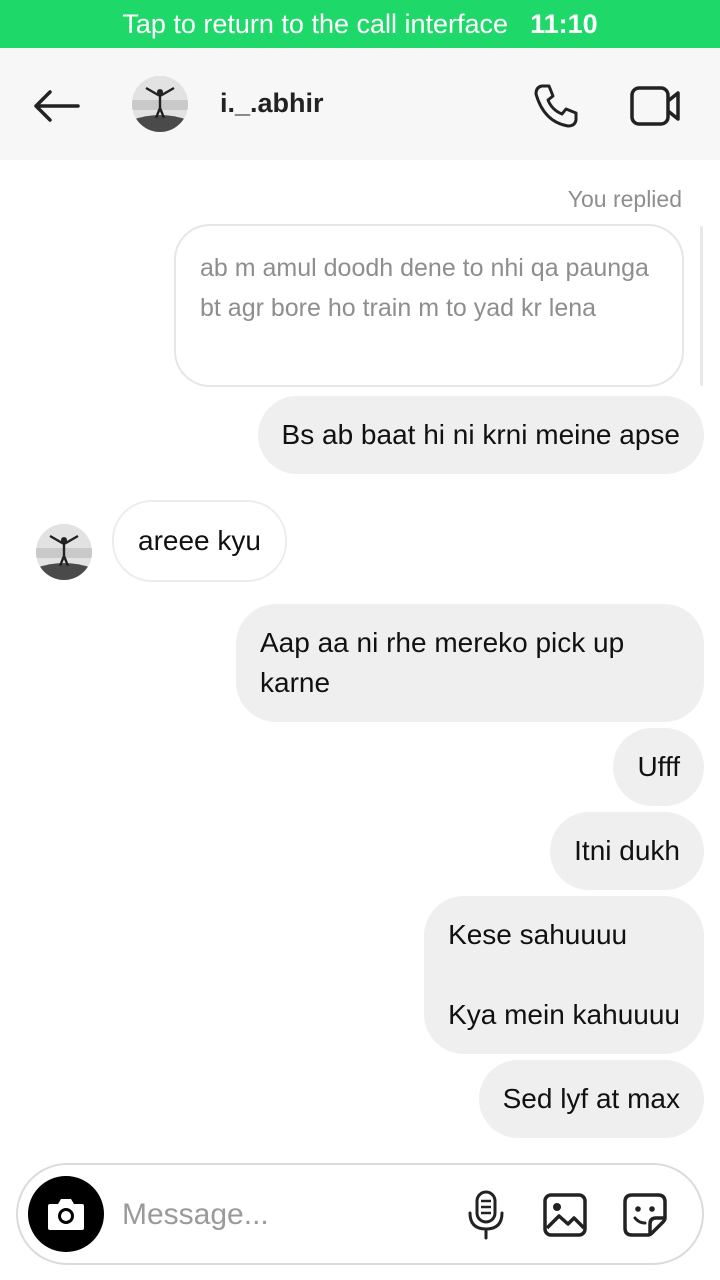  Describe the element at coordinates (272, 103) in the screenshot. I see `contact-username: i._.abhir` at that location.